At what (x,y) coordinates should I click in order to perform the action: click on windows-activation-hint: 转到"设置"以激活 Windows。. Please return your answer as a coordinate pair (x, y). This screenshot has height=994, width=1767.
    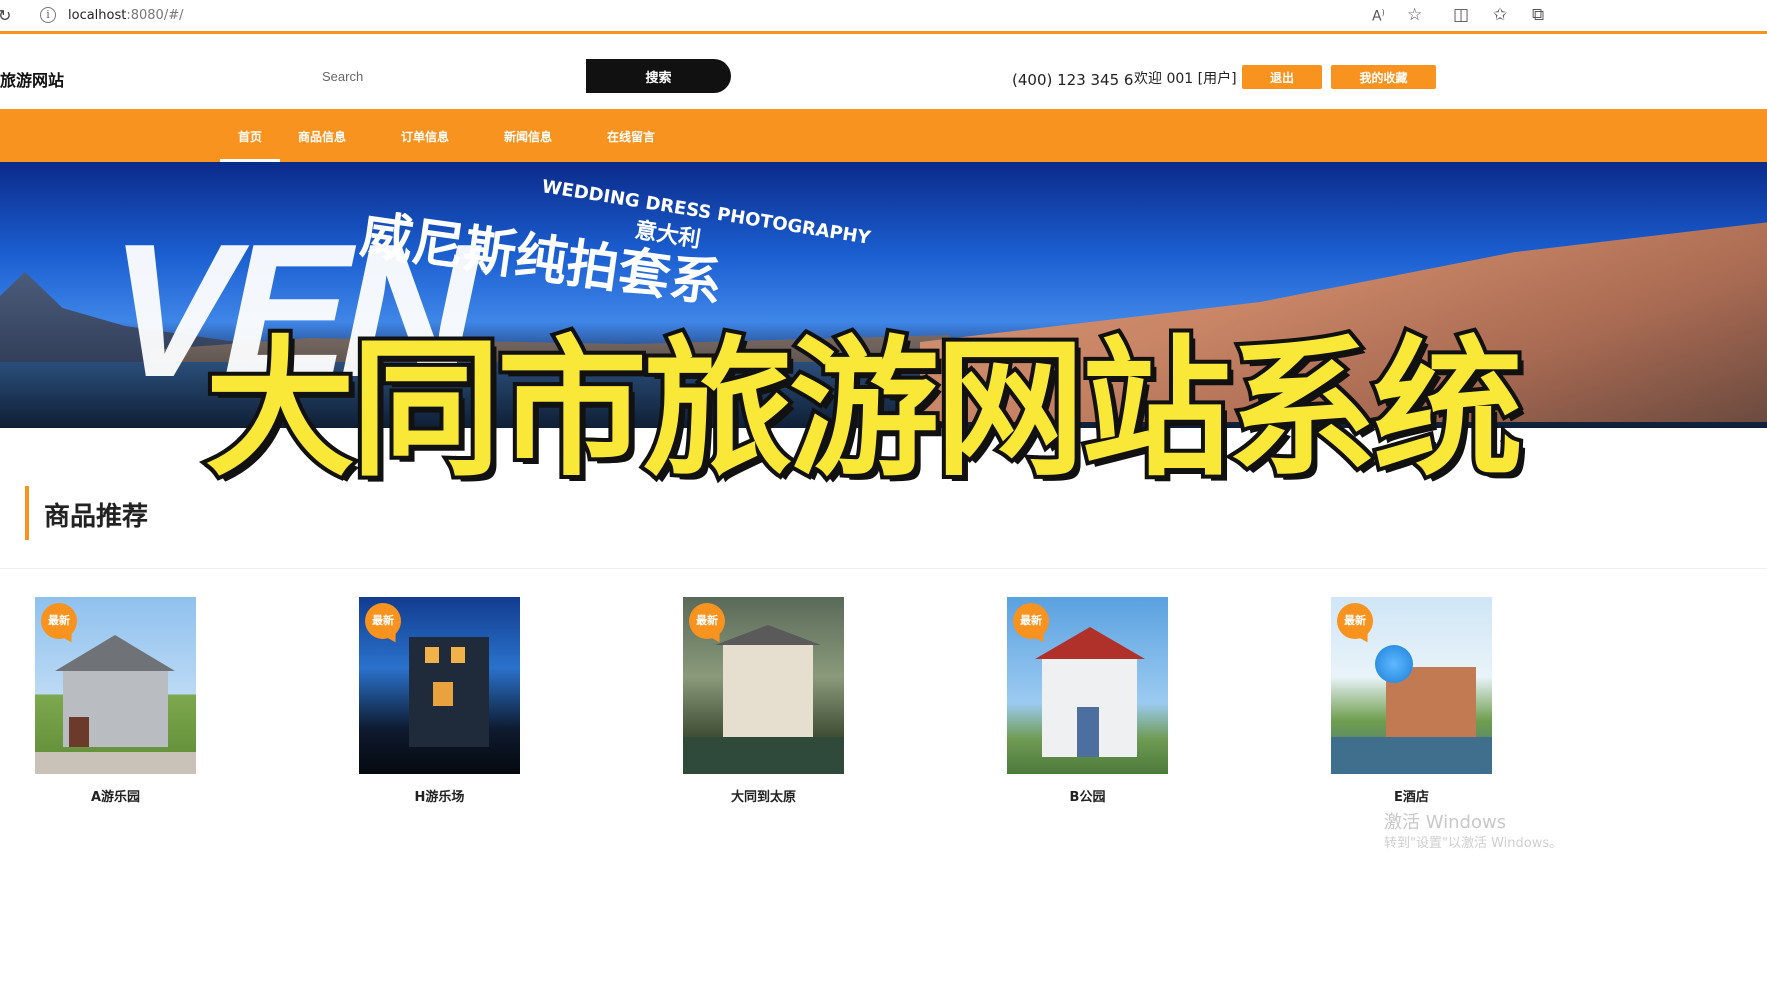
    Looking at the image, I should click on (1473, 843).